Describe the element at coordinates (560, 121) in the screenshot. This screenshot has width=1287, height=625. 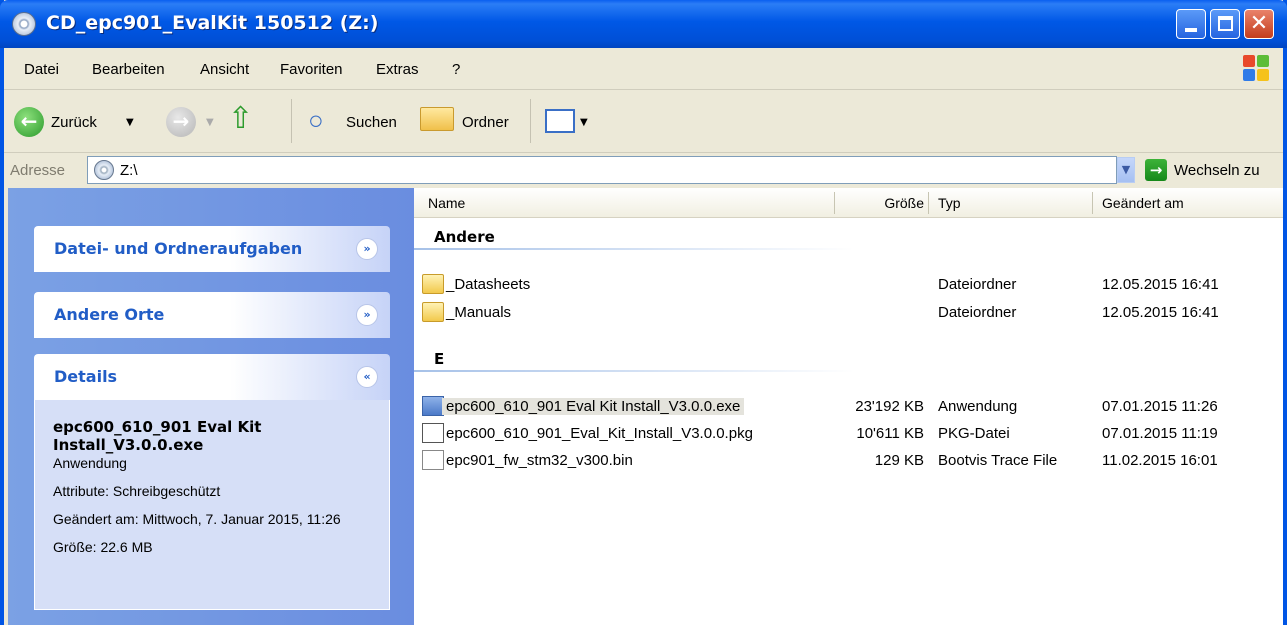
I see `views-icon` at that location.